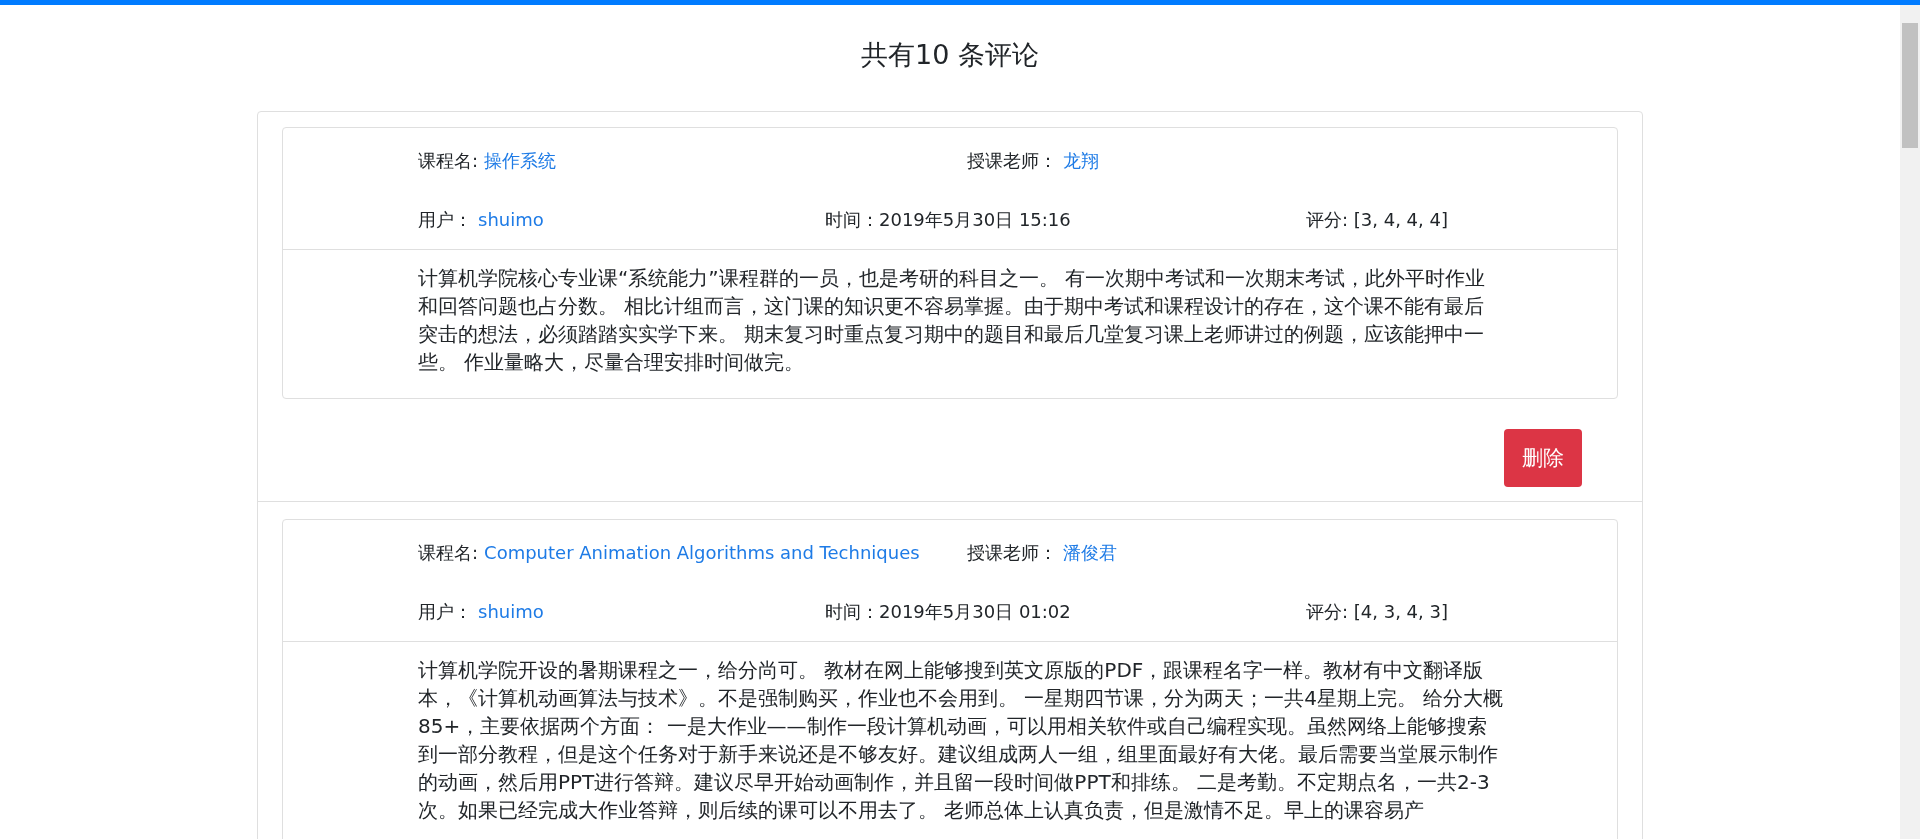 The image size is (1920, 839). What do you see at coordinates (1543, 458) in the screenshot?
I see `delete-button: 删除` at bounding box center [1543, 458].